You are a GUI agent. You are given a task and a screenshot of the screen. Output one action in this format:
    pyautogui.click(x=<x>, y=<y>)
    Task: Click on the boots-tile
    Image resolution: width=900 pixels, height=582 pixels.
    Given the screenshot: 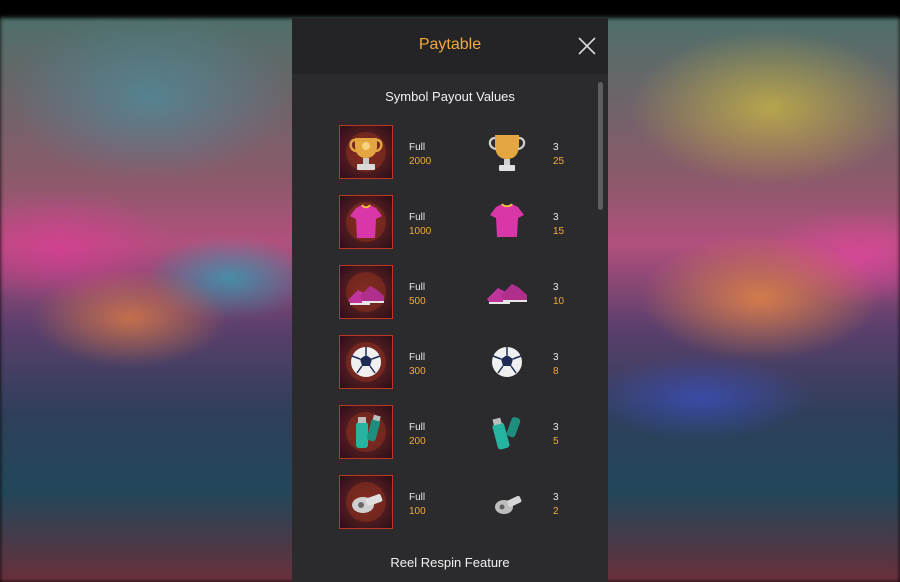 What is the action you would take?
    pyautogui.click(x=366, y=292)
    